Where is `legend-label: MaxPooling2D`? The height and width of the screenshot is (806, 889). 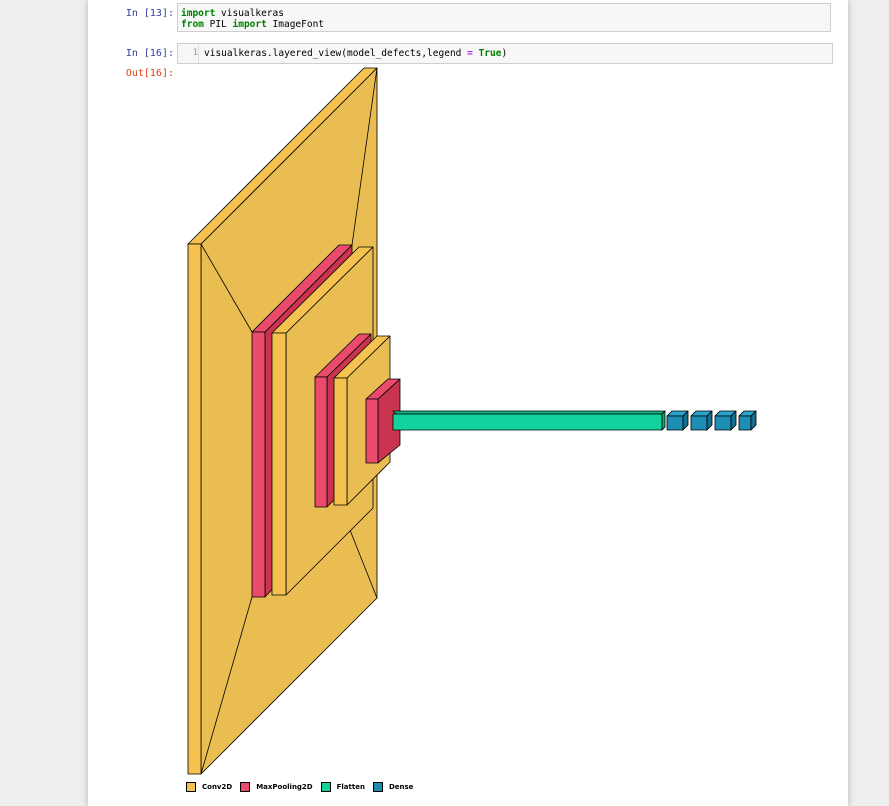 legend-label: MaxPooling2D is located at coordinates (284, 787).